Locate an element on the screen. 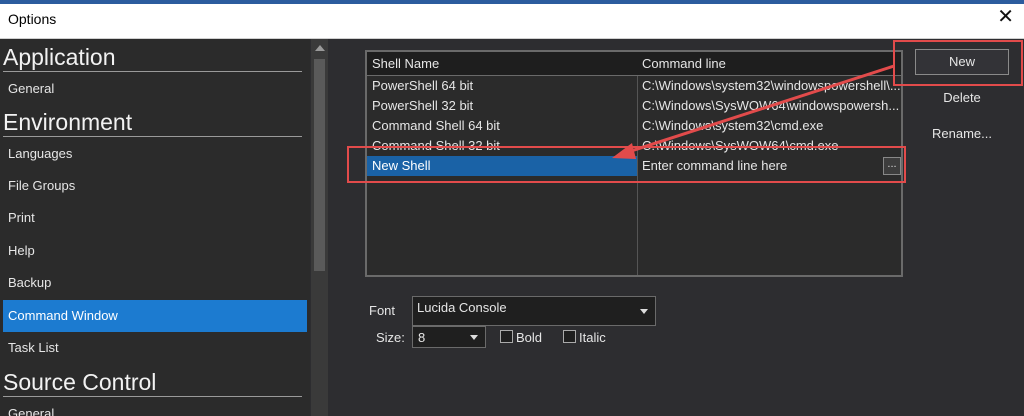  size-select: 8 is located at coordinates (449, 337).